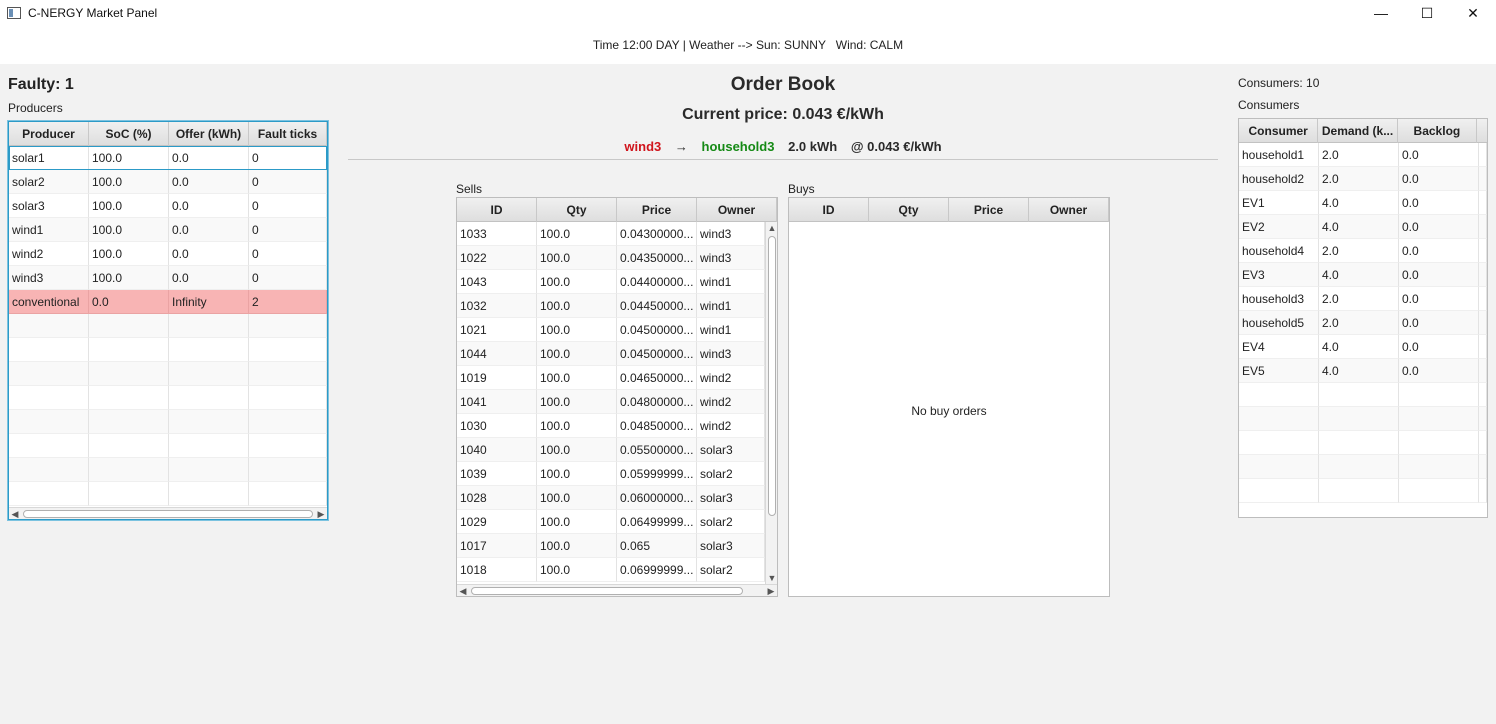  I want to click on table-row: conventional 0.0 Infinity 2, so click(168, 302).